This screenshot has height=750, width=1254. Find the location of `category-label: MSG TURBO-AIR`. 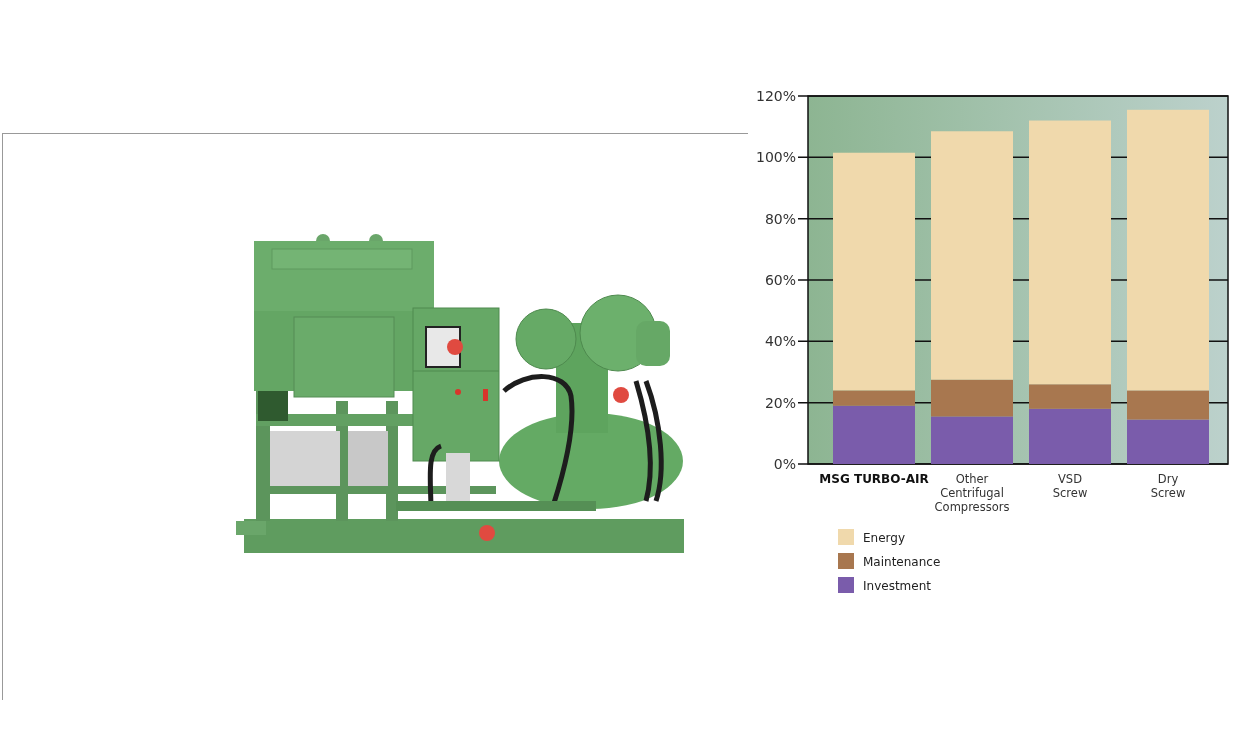

category-label: MSG TURBO-AIR is located at coordinates (874, 479).